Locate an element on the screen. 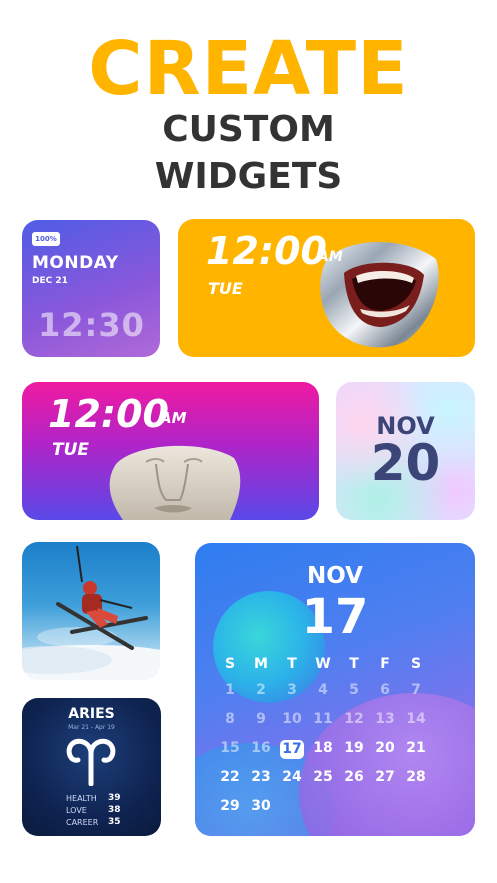  calendar-day: 27 is located at coordinates (385, 777).